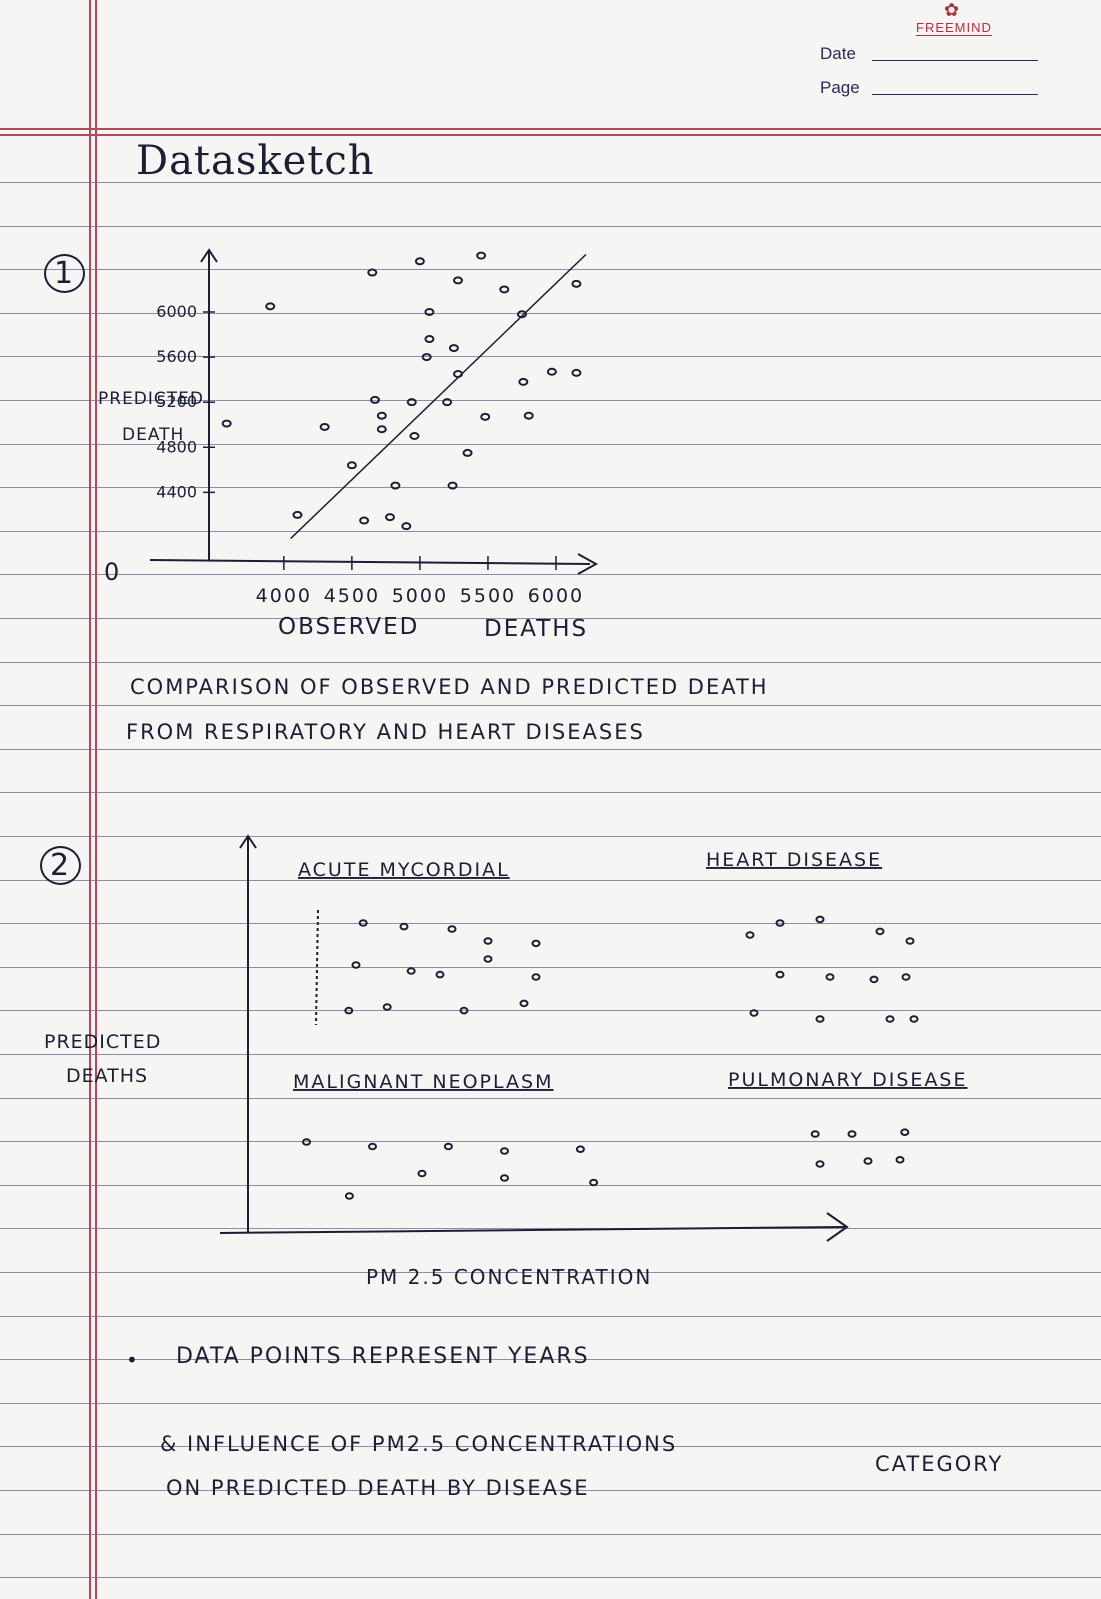 The height and width of the screenshot is (1599, 1101). I want to click on chart2-x-axis, so click(532, 1230).